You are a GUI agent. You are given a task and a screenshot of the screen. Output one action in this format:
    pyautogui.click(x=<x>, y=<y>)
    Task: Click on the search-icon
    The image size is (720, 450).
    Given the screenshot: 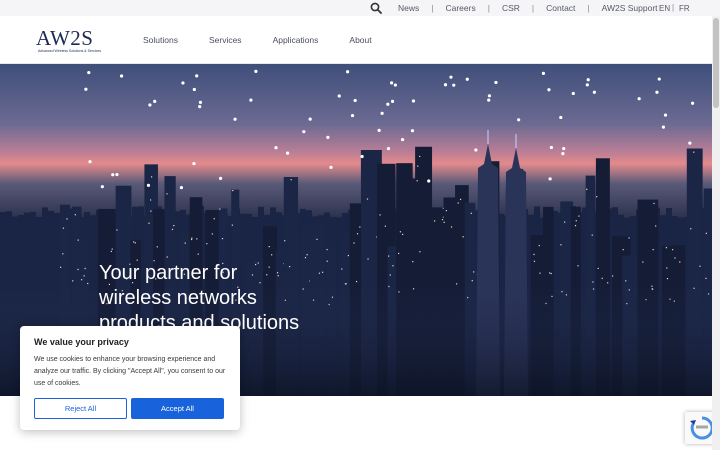 What is the action you would take?
    pyautogui.click(x=376, y=8)
    